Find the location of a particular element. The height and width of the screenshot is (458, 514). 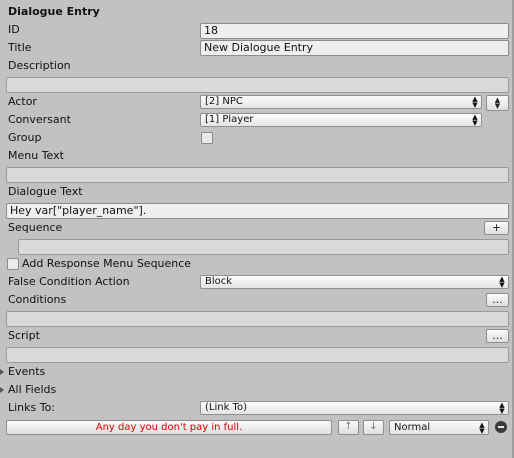

false-condition-value: Block is located at coordinates (219, 281).